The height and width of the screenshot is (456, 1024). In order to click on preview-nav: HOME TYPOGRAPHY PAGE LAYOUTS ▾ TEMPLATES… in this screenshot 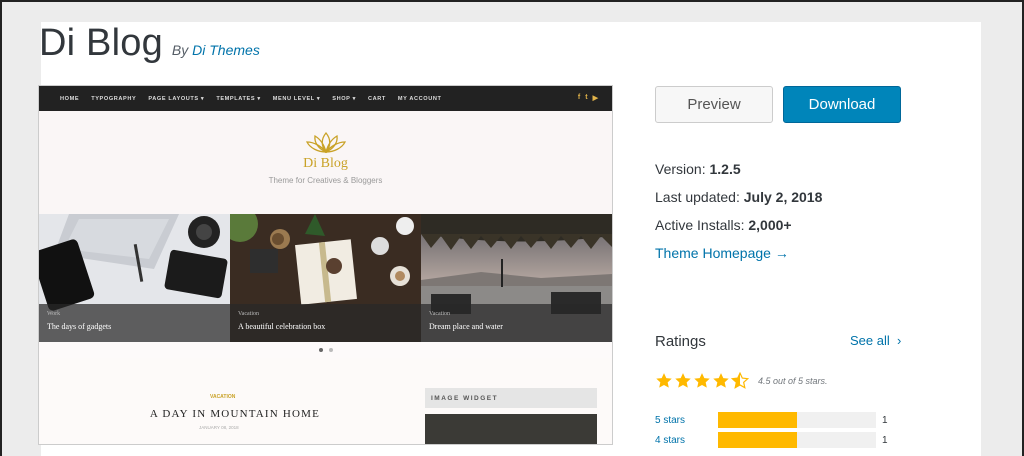, I will do `click(325, 98)`.